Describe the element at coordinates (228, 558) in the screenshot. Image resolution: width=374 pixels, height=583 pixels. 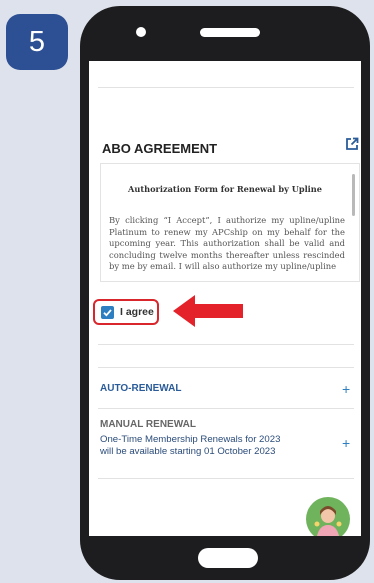
I see `home-button` at that location.